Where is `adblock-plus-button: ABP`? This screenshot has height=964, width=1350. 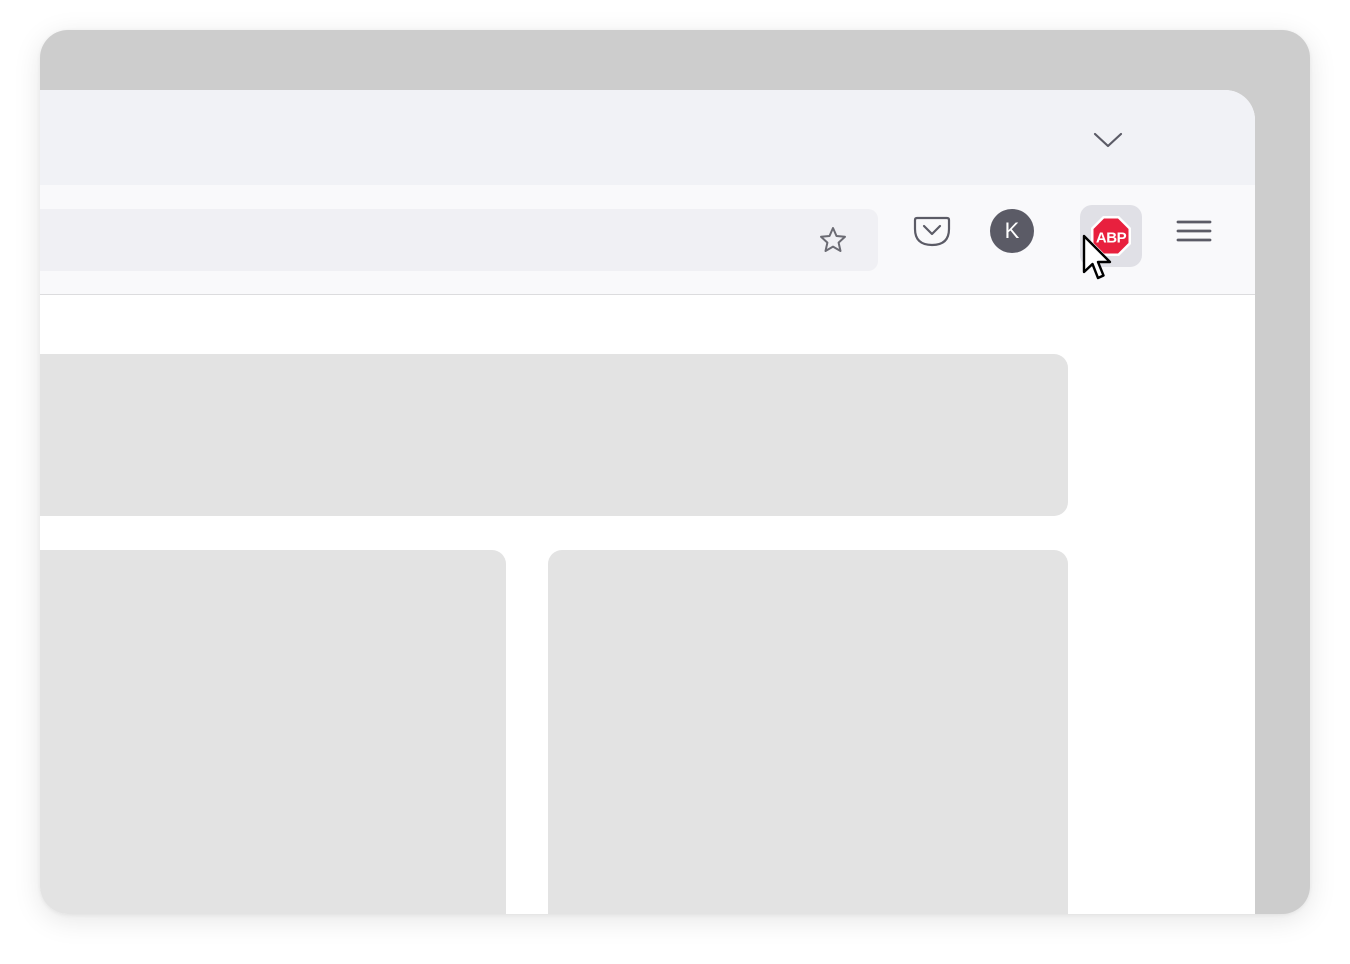 adblock-plus-button: ABP is located at coordinates (1111, 236).